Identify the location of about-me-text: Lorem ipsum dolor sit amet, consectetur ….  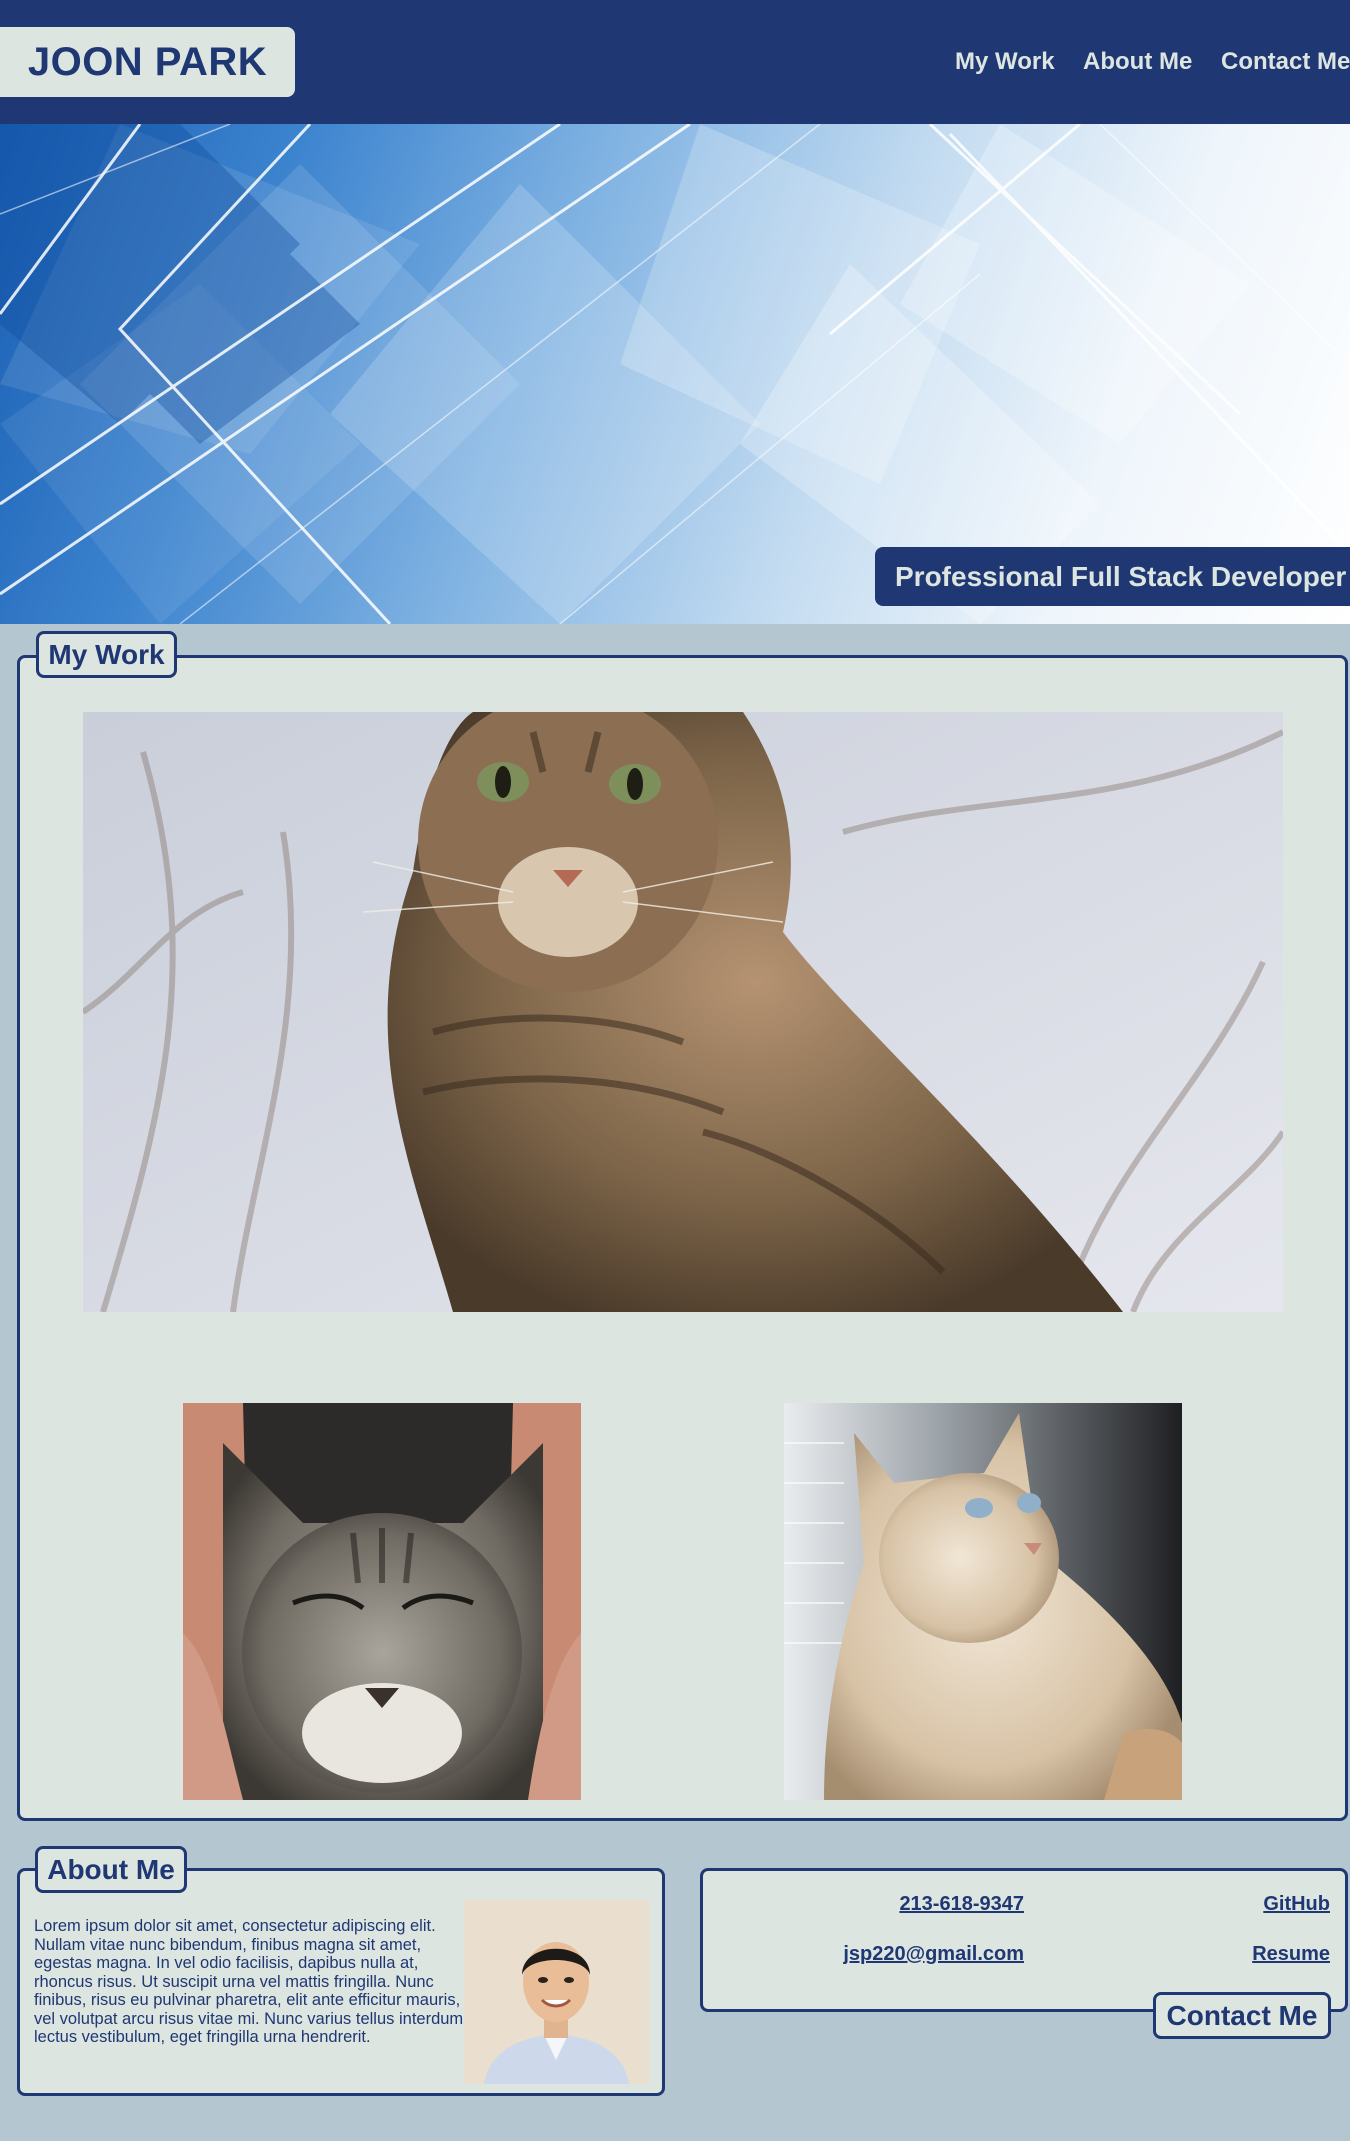
(249, 1981).